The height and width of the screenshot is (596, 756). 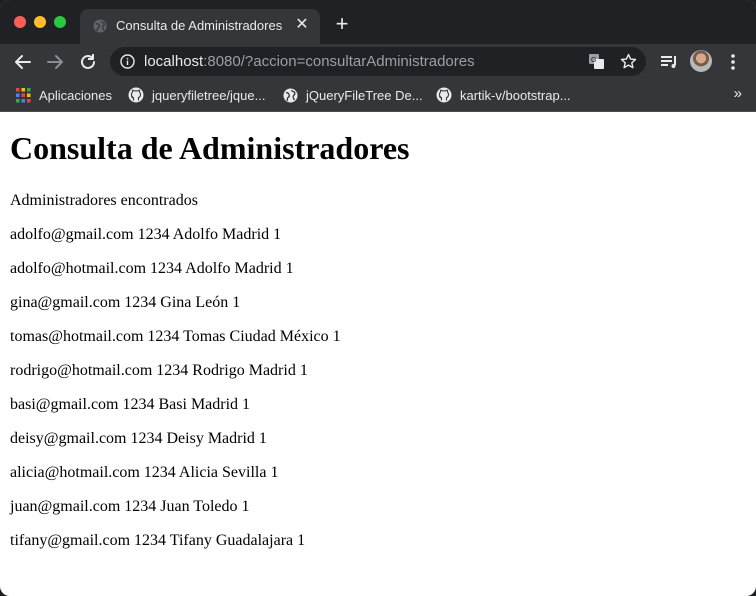 What do you see at coordinates (701, 61) in the screenshot?
I see `avatar` at bounding box center [701, 61].